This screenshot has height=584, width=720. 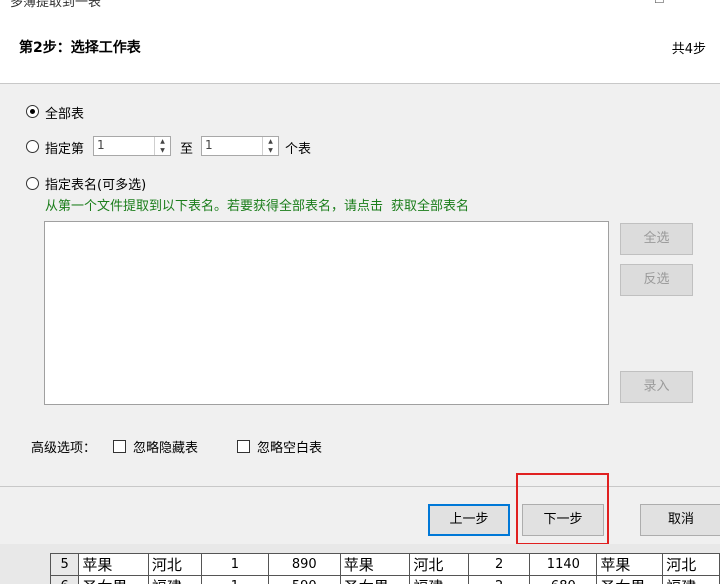 What do you see at coordinates (656, 280) in the screenshot?
I see `invert-selection-button: 反选` at bounding box center [656, 280].